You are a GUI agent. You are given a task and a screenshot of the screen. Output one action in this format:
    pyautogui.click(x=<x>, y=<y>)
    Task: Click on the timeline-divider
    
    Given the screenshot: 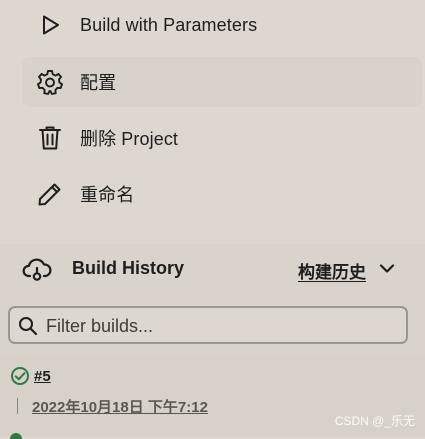 What is the action you would take?
    pyautogui.click(x=17, y=406)
    